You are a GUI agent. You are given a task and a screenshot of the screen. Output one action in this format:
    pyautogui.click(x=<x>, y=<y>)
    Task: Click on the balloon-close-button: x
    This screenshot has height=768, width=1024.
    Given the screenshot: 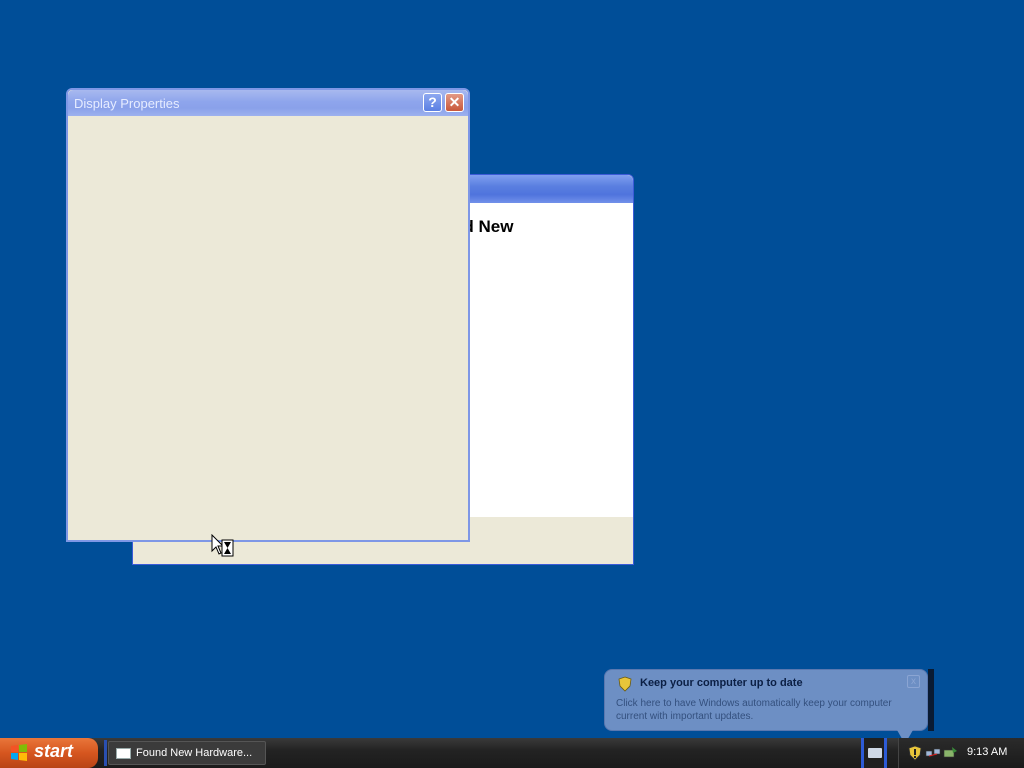 What is the action you would take?
    pyautogui.click(x=913, y=681)
    